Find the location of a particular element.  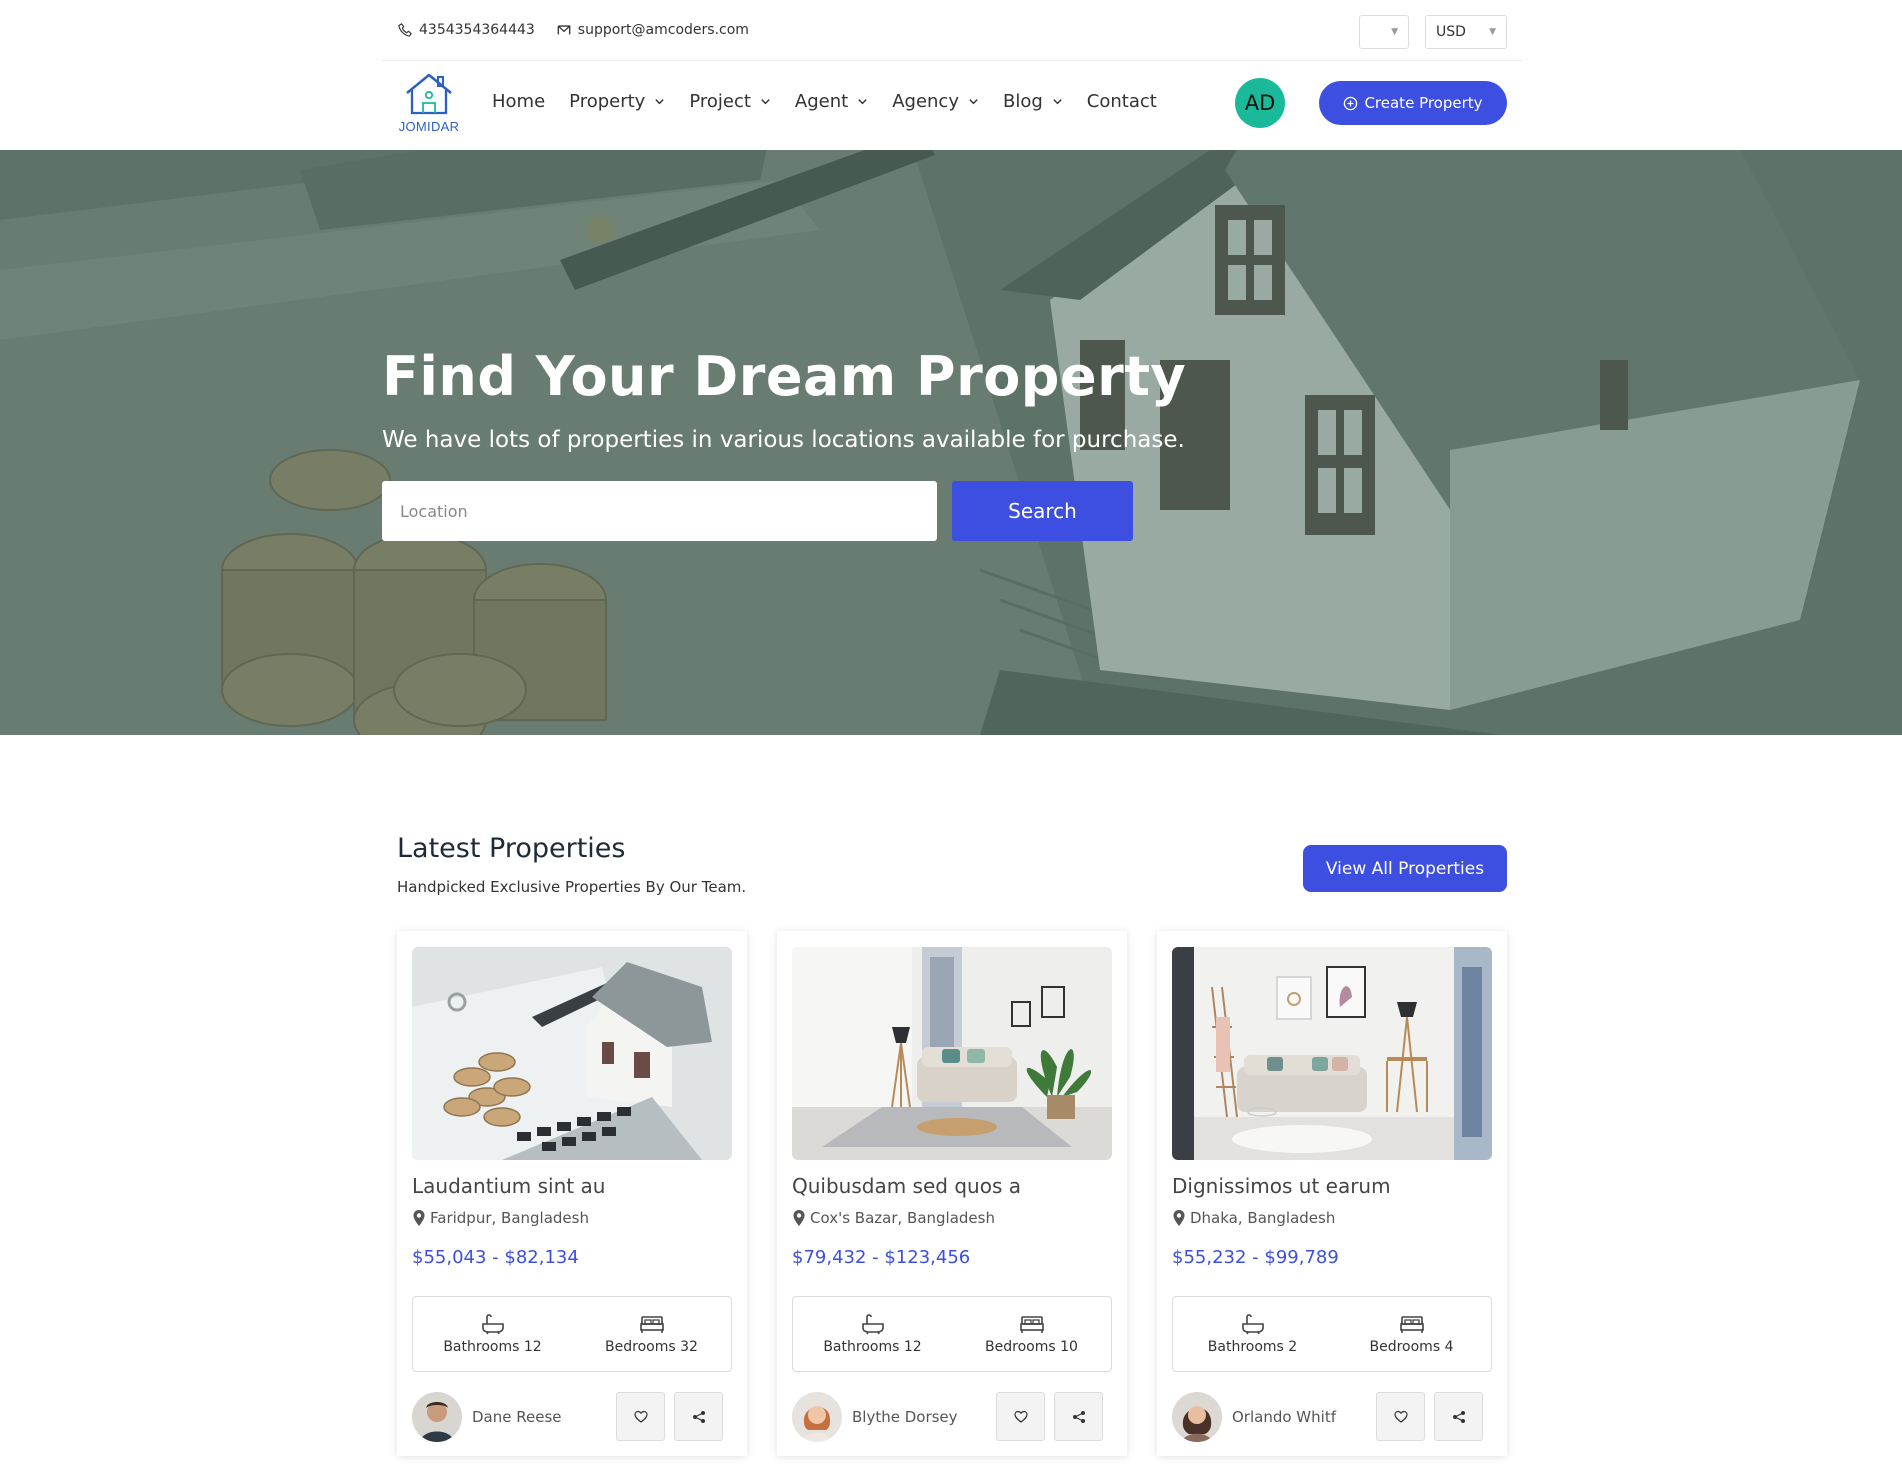

site-logo: JOMIDAR is located at coordinates (429, 106).